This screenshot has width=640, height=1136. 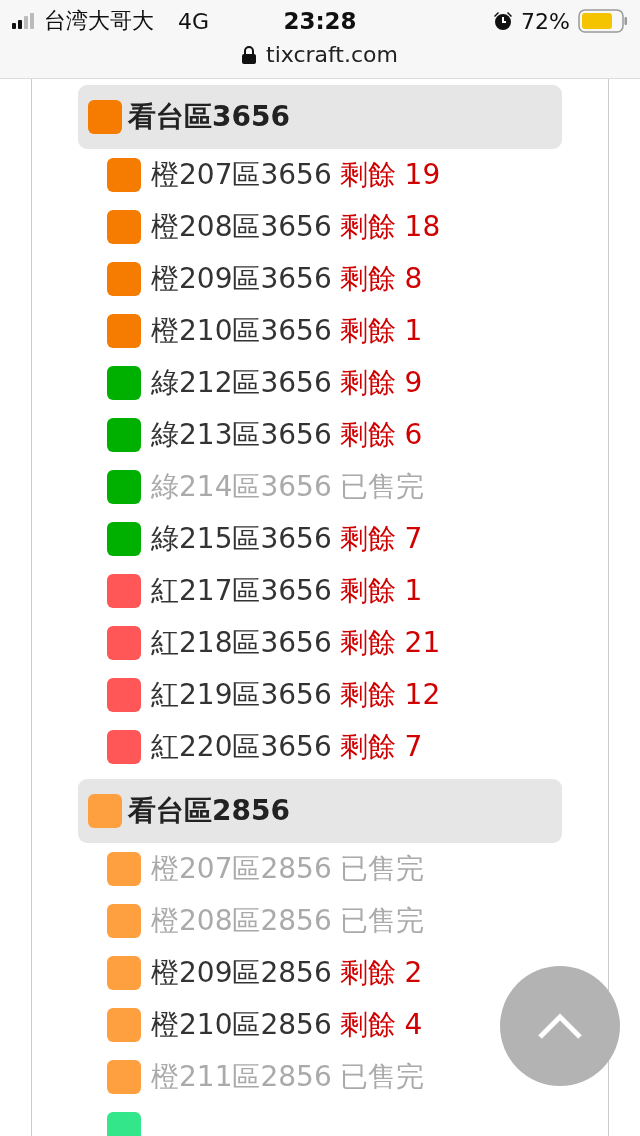 What do you see at coordinates (381, 1025) in the screenshot?
I see `seat-status: 剩餘 4` at bounding box center [381, 1025].